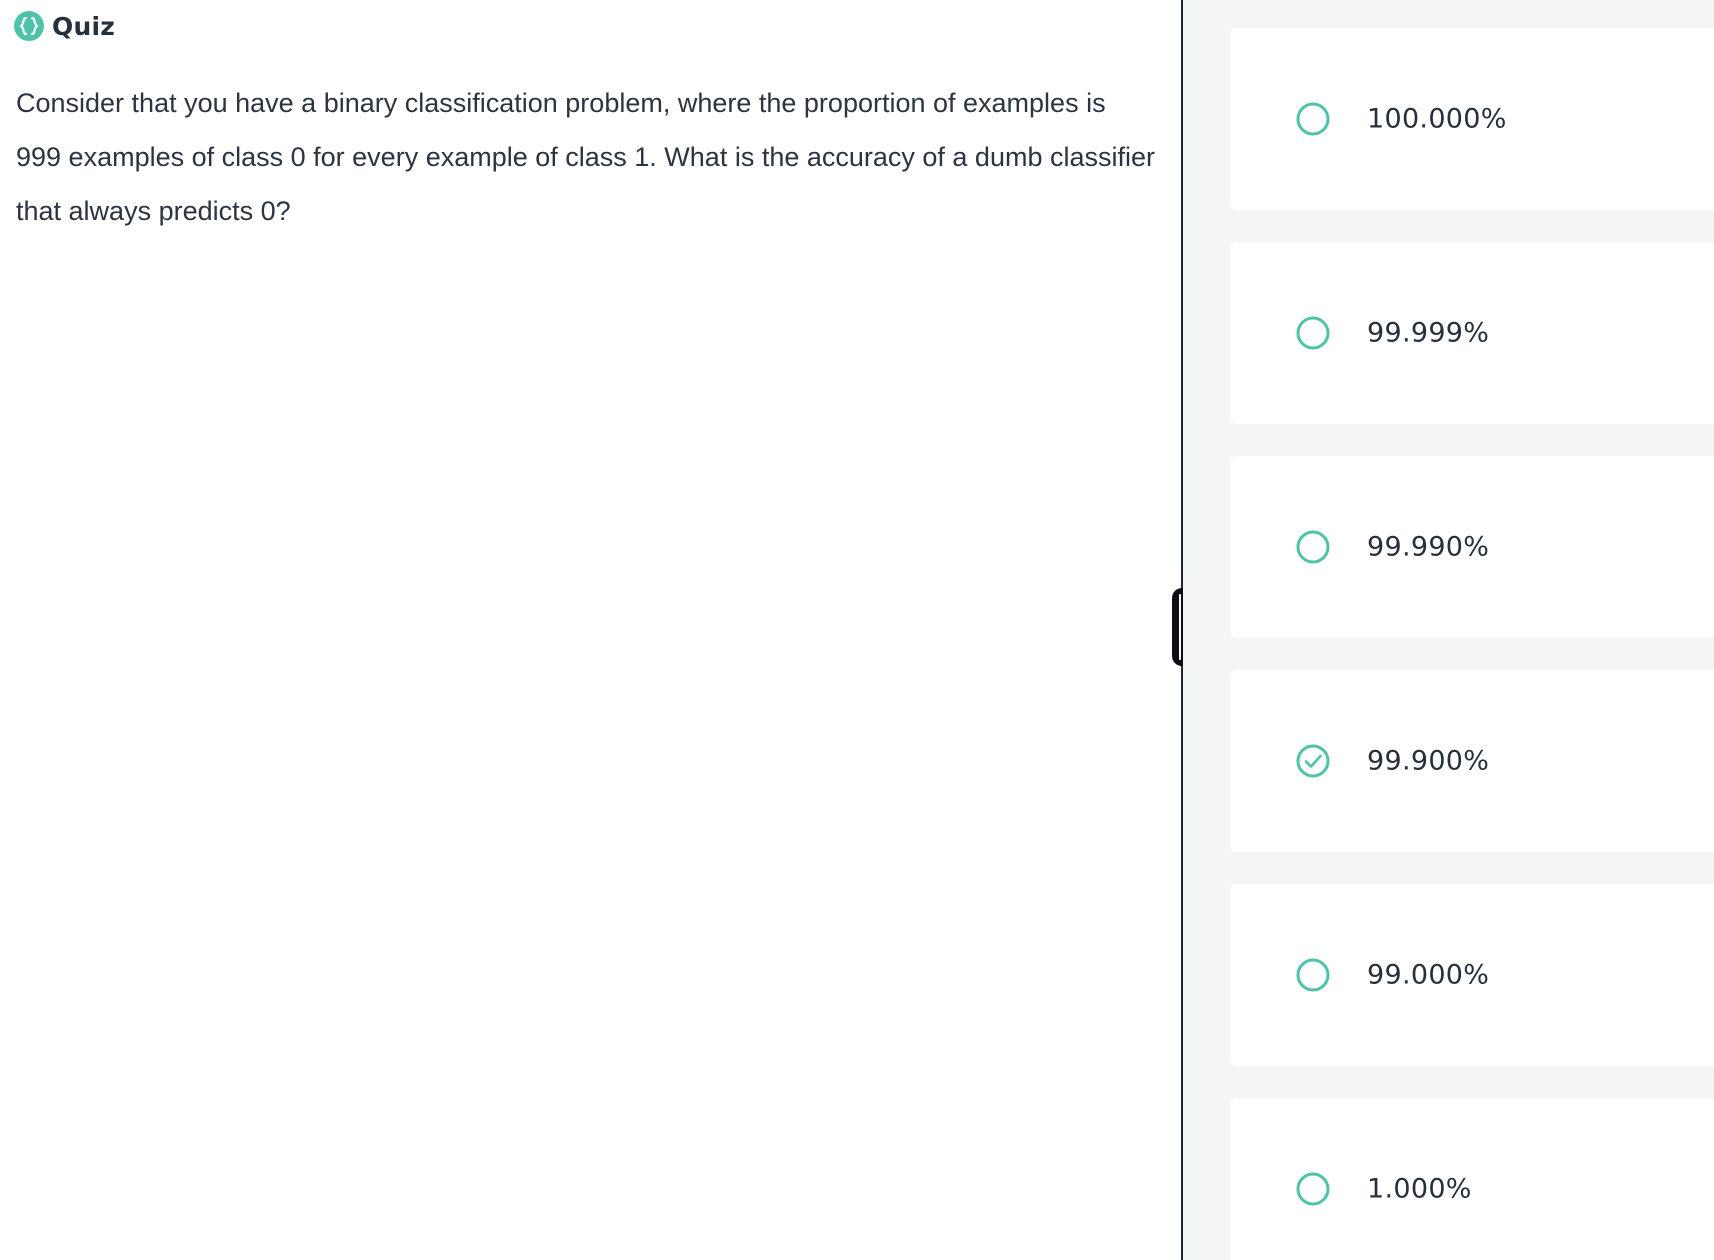 This screenshot has height=1260, width=1714. Describe the element at coordinates (29, 26) in the screenshot. I see `curly-braces-icon` at that location.